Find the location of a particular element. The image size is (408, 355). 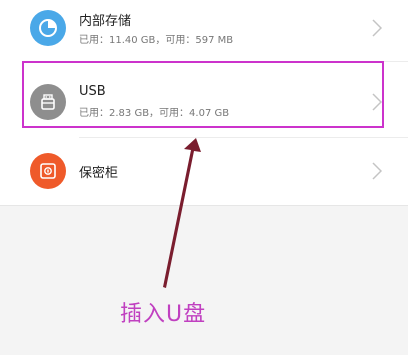

safe-glyph is located at coordinates (48, 171).